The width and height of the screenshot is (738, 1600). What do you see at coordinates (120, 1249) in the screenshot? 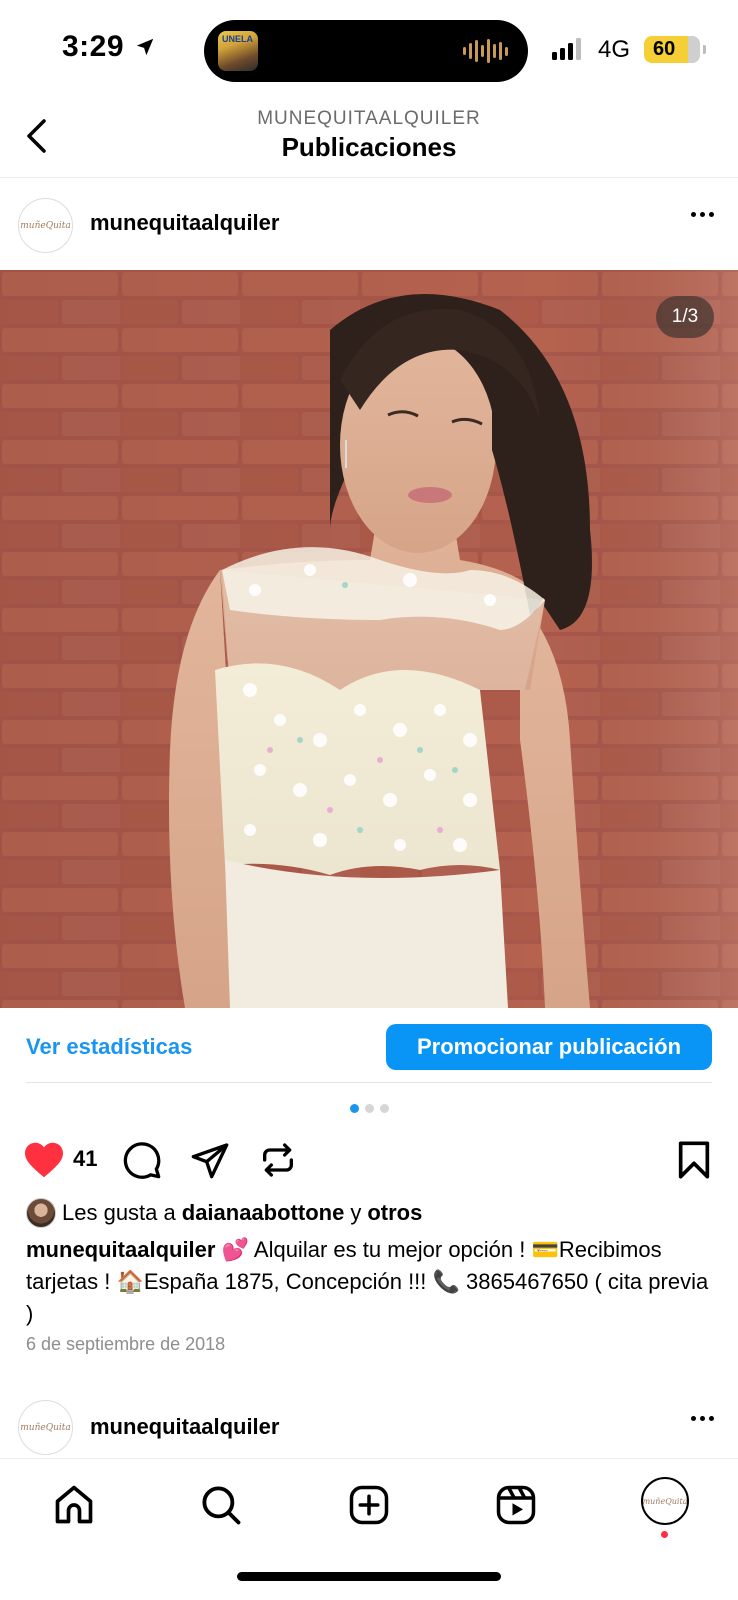
I see `caption-username: munequitaalquiler` at bounding box center [120, 1249].